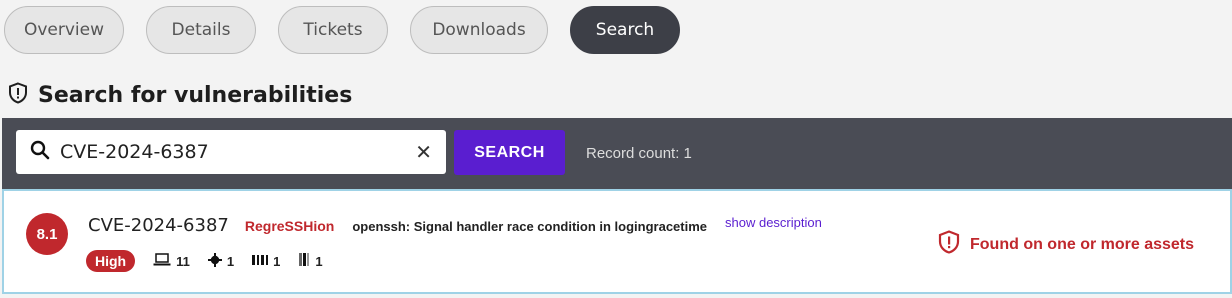 This screenshot has width=1232, height=298. I want to click on stat-barcodes: 1, so click(266, 261).